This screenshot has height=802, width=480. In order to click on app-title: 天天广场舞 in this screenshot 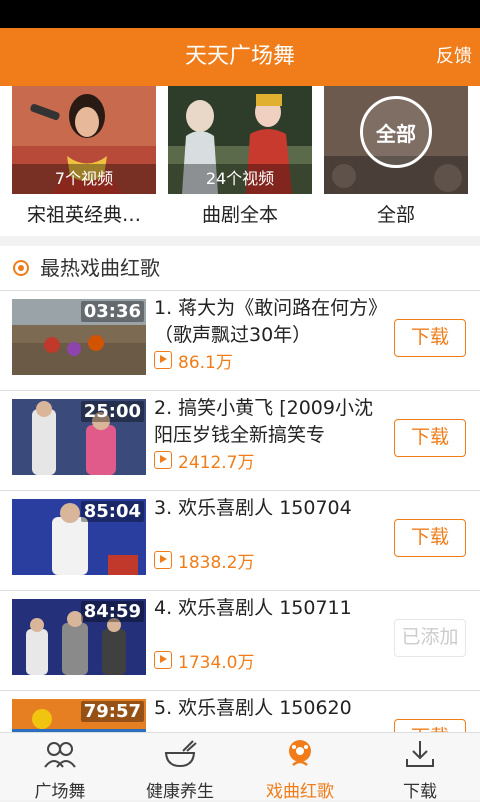, I will do `click(239, 56)`.